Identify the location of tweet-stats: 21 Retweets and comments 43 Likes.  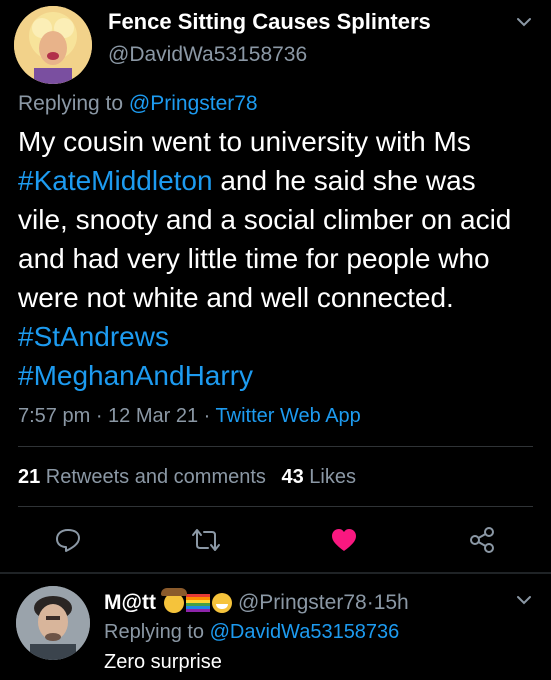
(187, 477).